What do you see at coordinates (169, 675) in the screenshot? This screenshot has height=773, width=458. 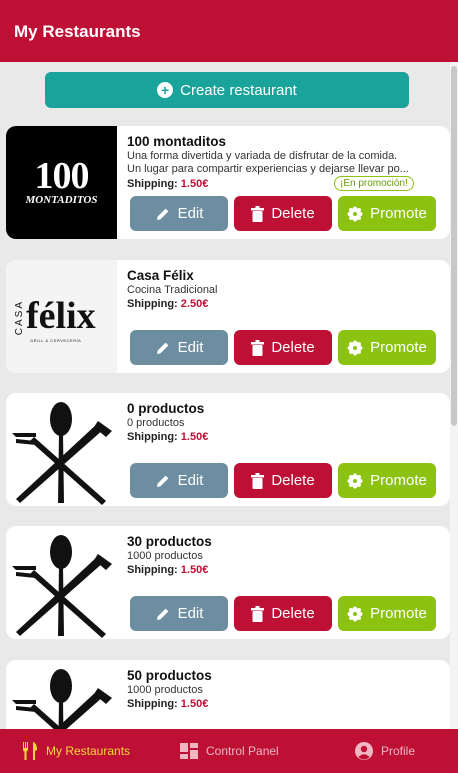 I see `restaurant-name: 50 productos` at bounding box center [169, 675].